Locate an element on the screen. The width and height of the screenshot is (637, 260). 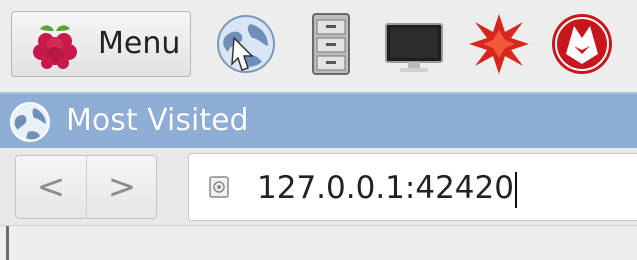
terminal-icon is located at coordinates (414, 47).